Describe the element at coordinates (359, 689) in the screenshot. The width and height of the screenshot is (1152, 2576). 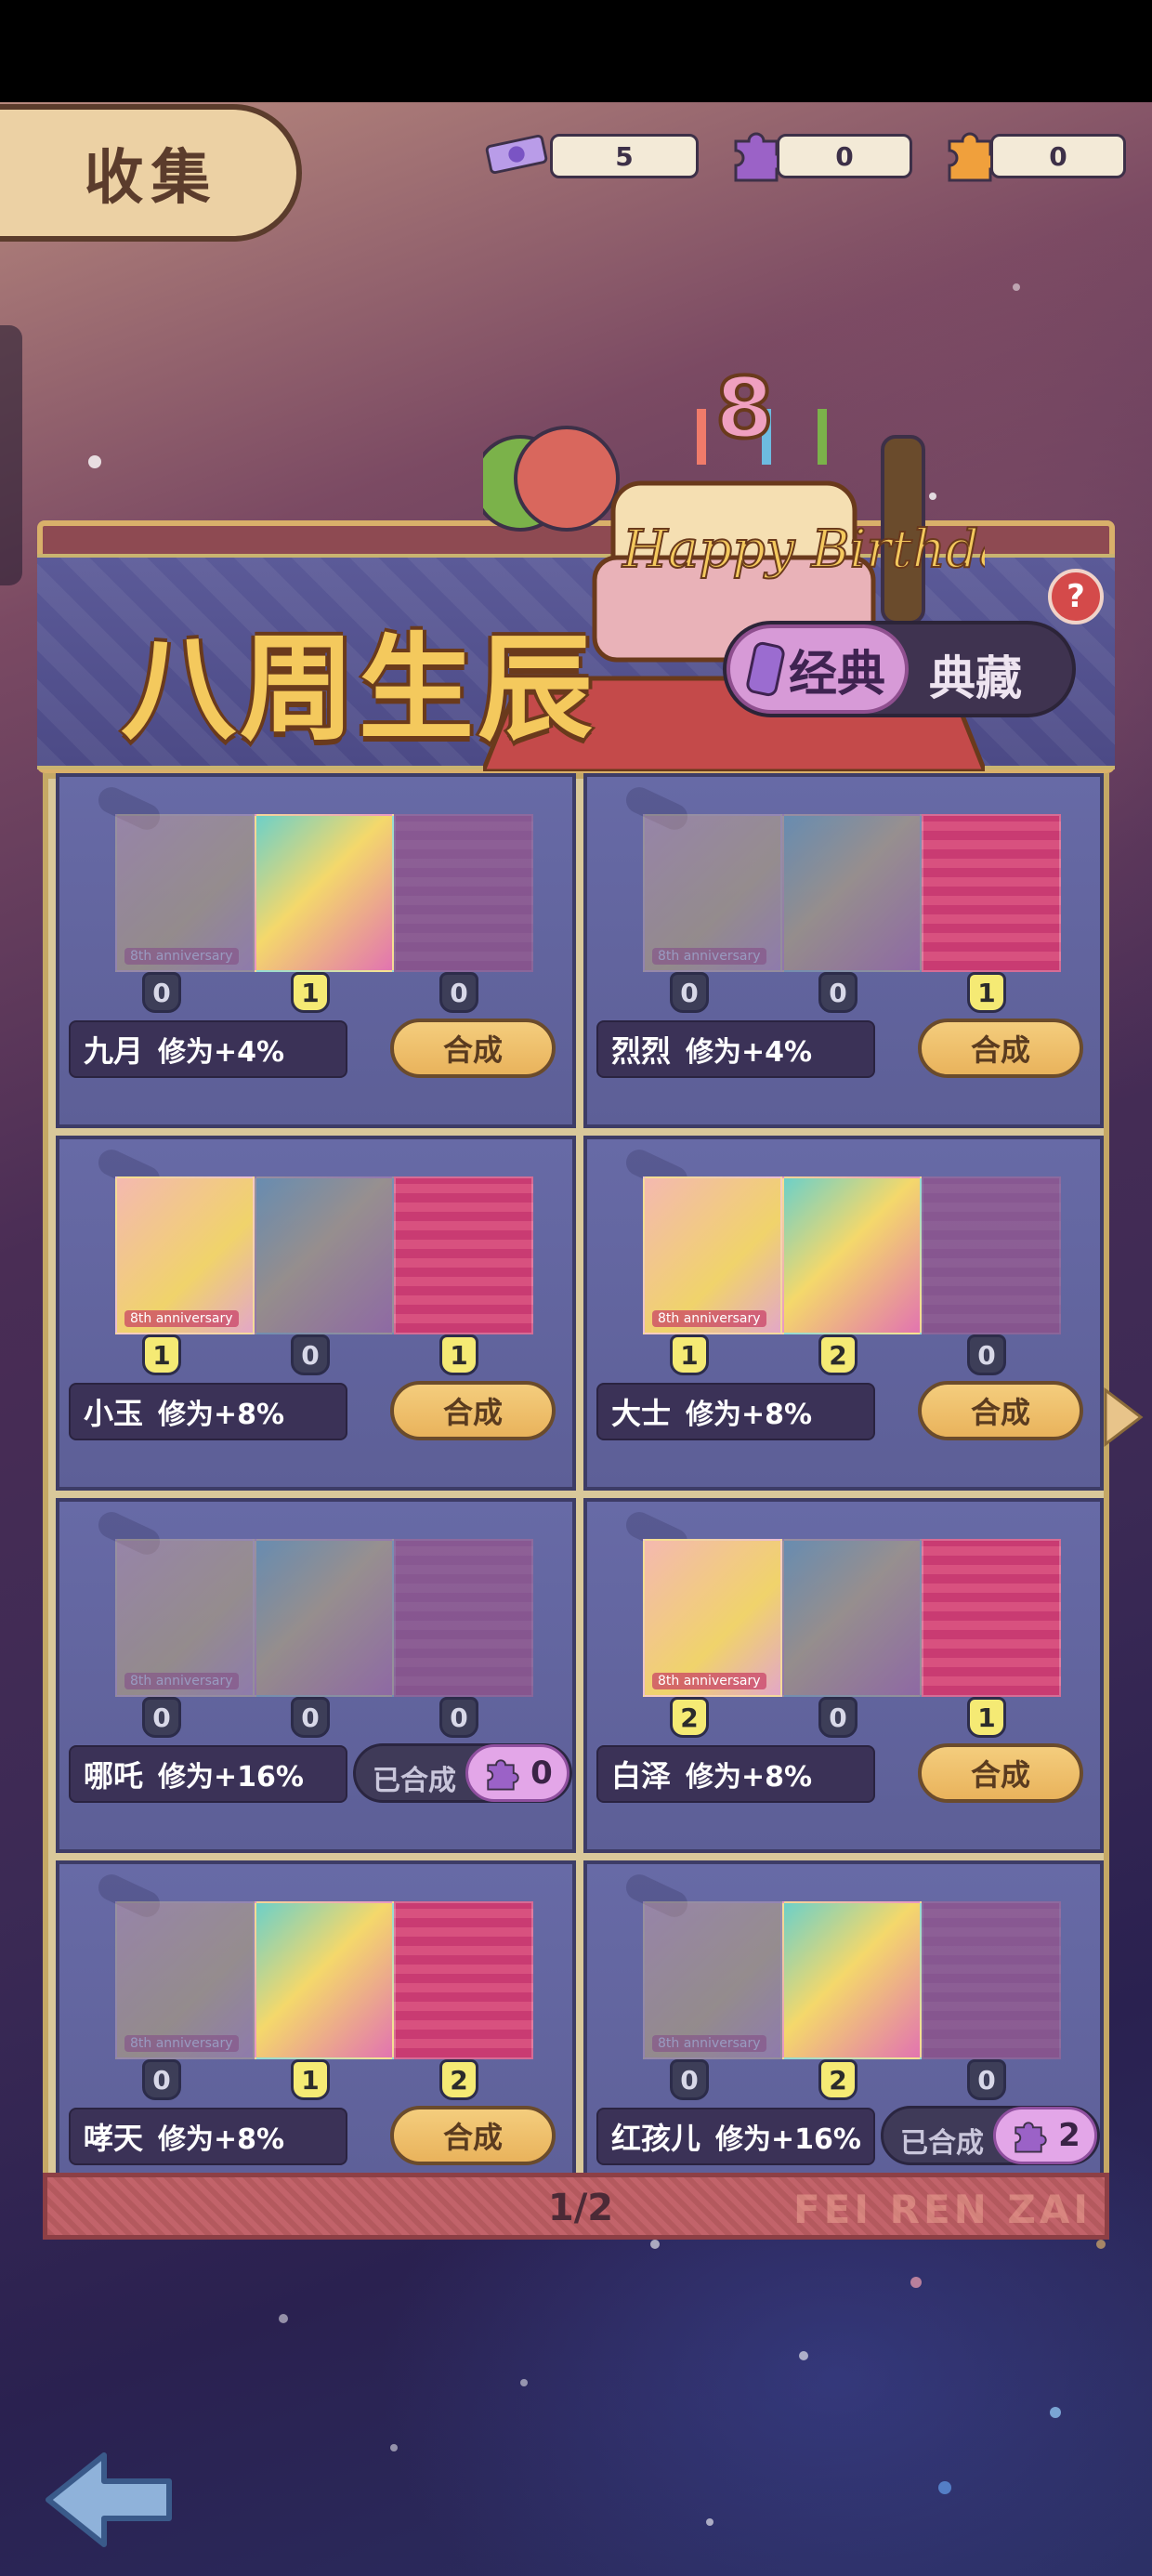
I see `event-title: 八周生辰` at that location.